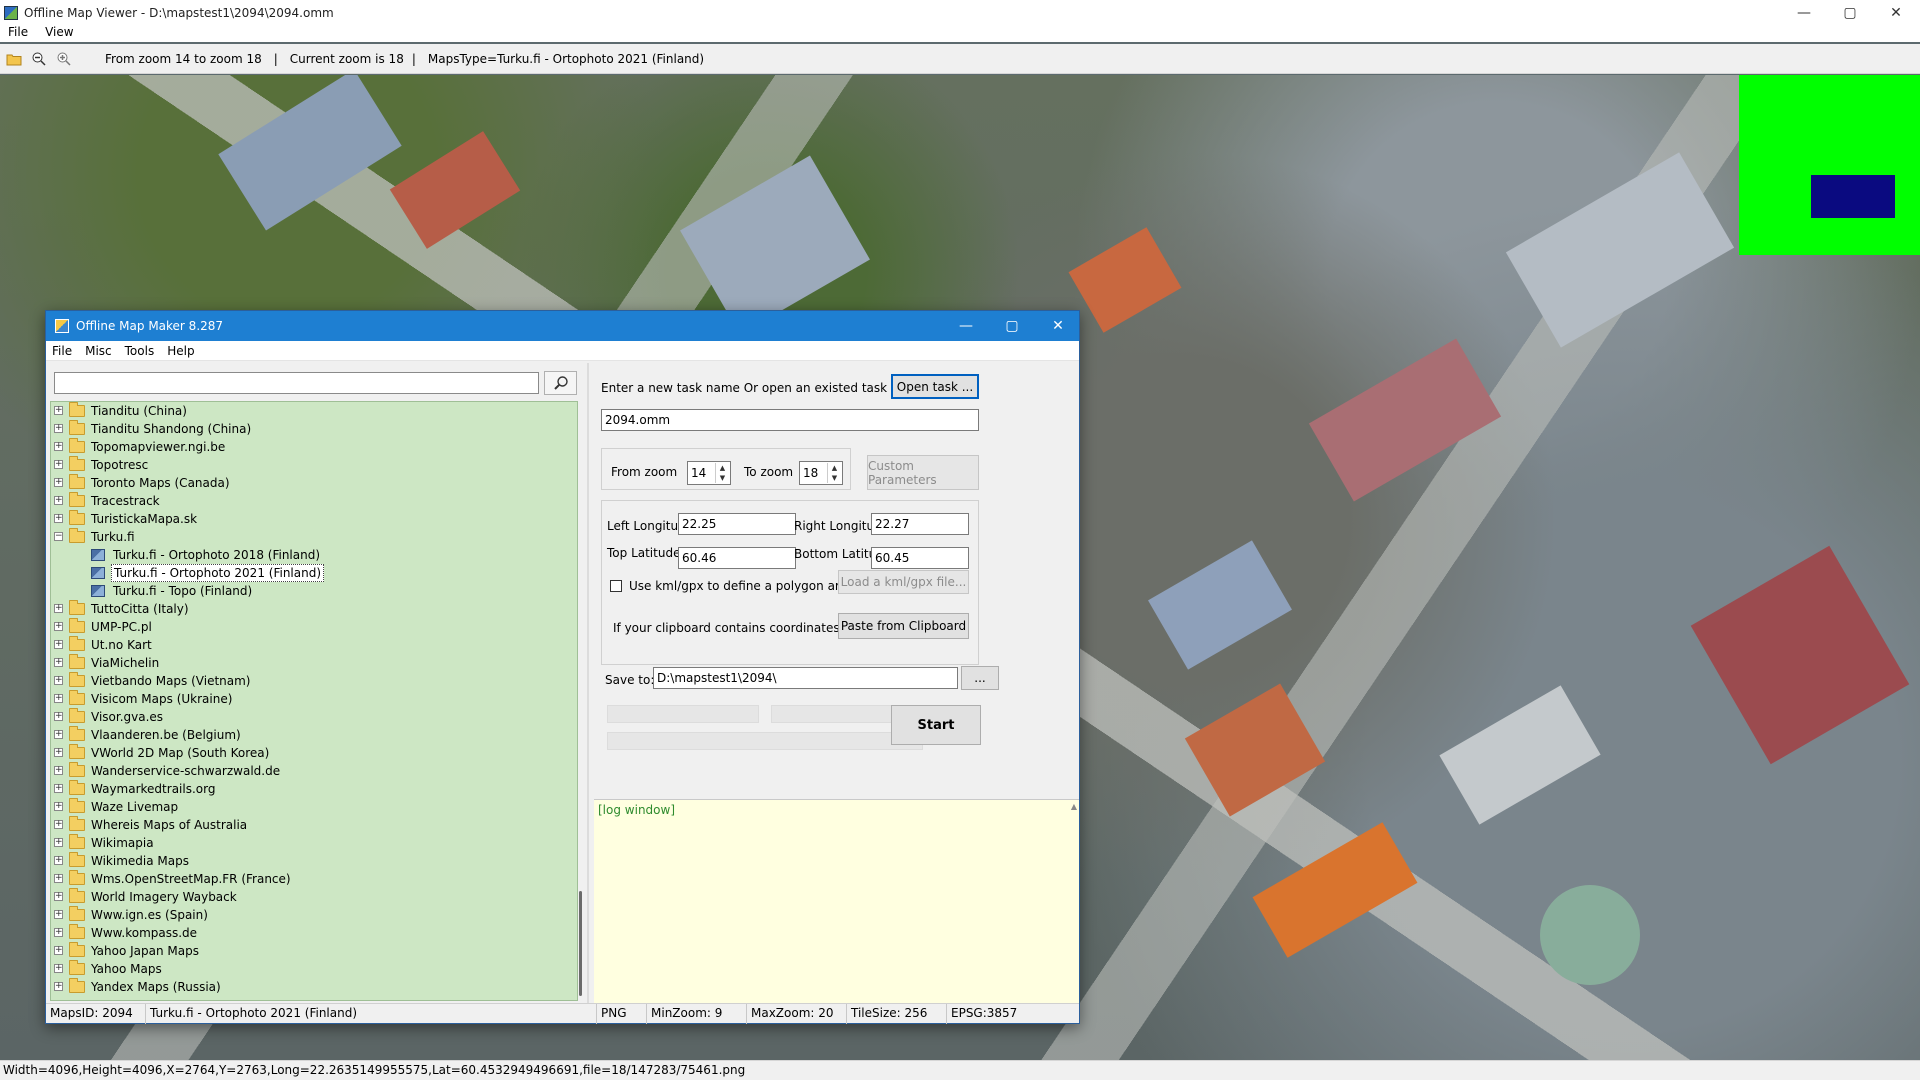  Describe the element at coordinates (181, 351) in the screenshot. I see `dialog-menu-help: Help` at that location.